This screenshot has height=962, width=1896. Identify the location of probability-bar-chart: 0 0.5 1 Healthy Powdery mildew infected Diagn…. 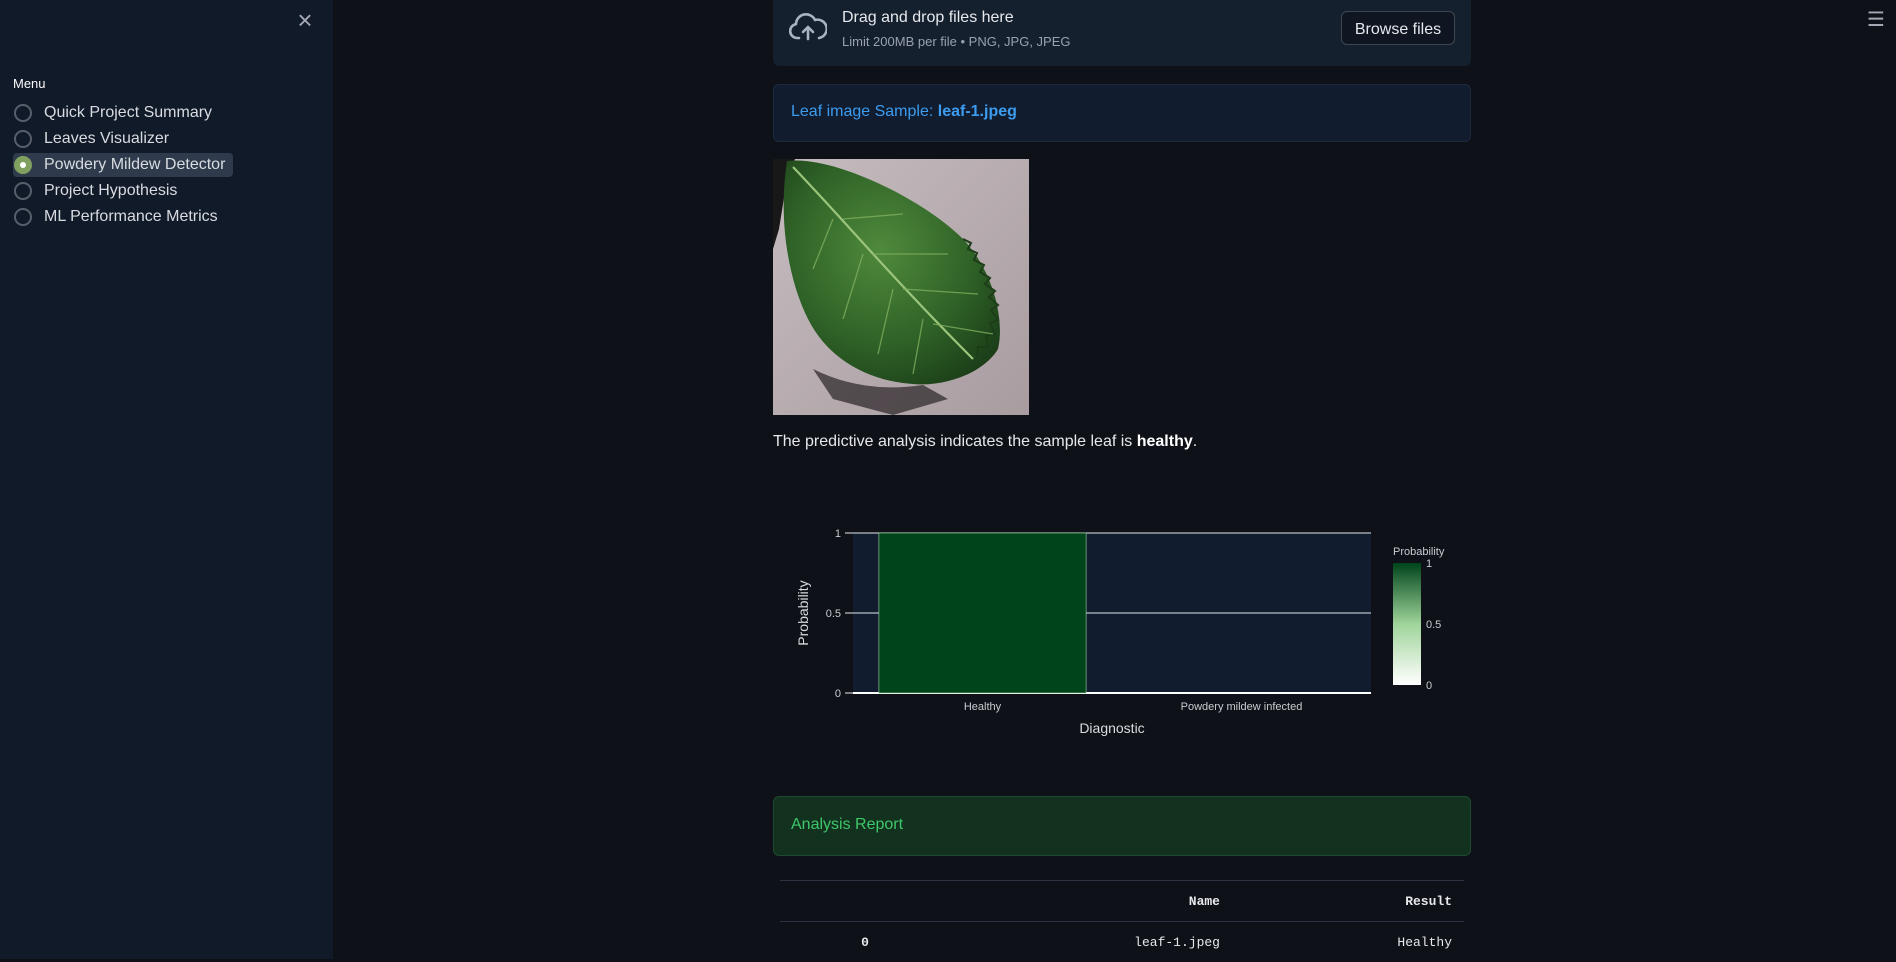
(1122, 625).